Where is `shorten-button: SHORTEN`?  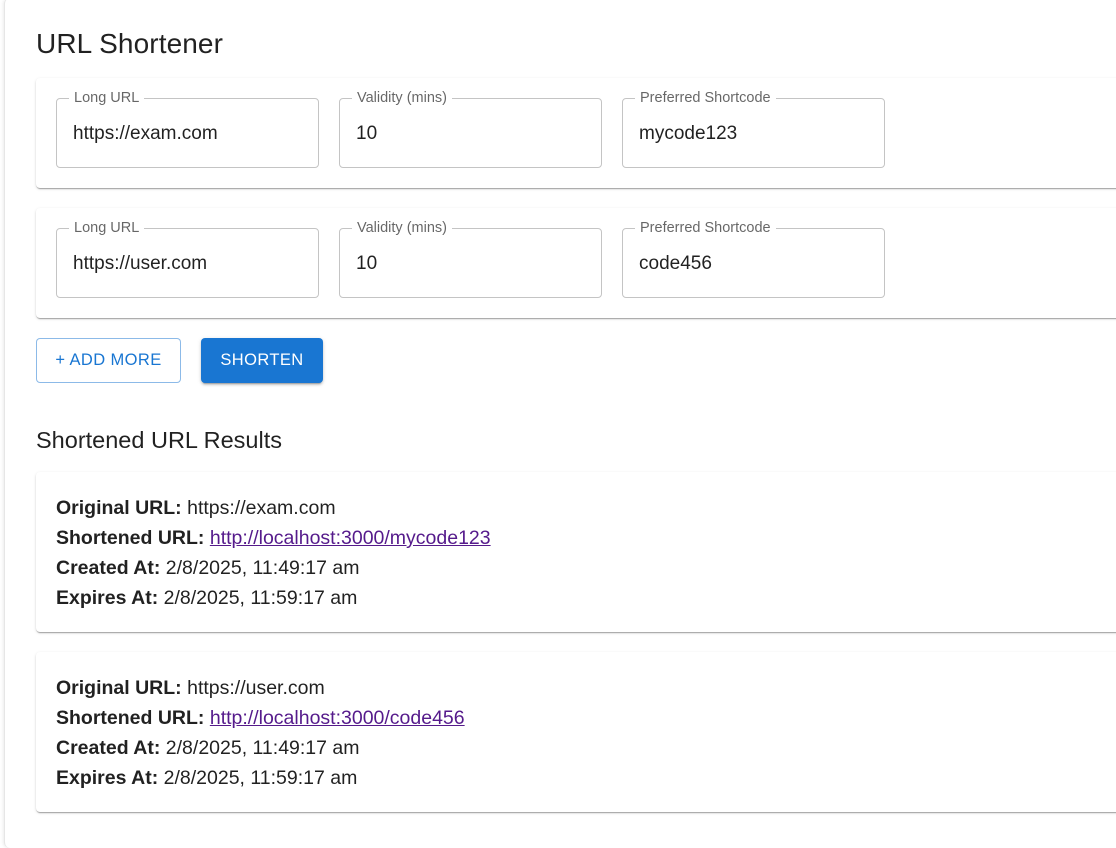
shorten-button: SHORTEN is located at coordinates (262, 360).